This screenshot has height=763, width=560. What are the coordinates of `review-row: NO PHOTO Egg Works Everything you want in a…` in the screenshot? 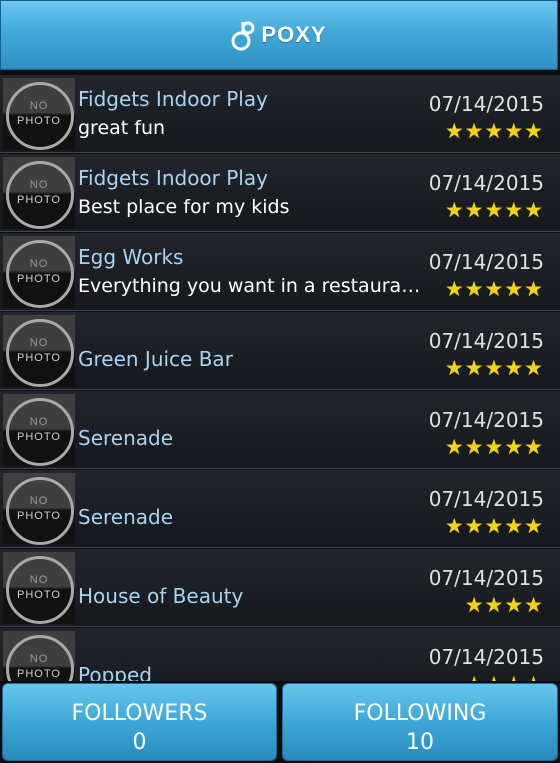 It's located at (280, 272).